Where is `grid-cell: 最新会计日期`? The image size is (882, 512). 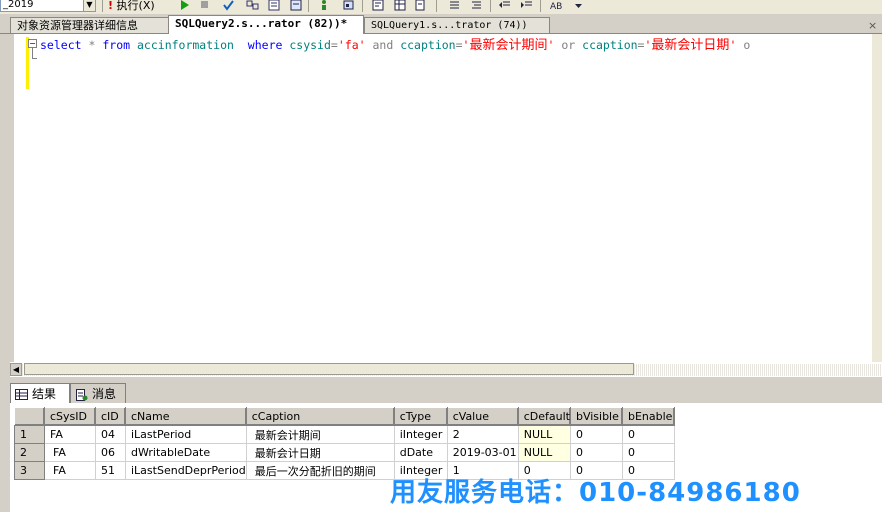 grid-cell: 最新会计日期 is located at coordinates (320, 452).